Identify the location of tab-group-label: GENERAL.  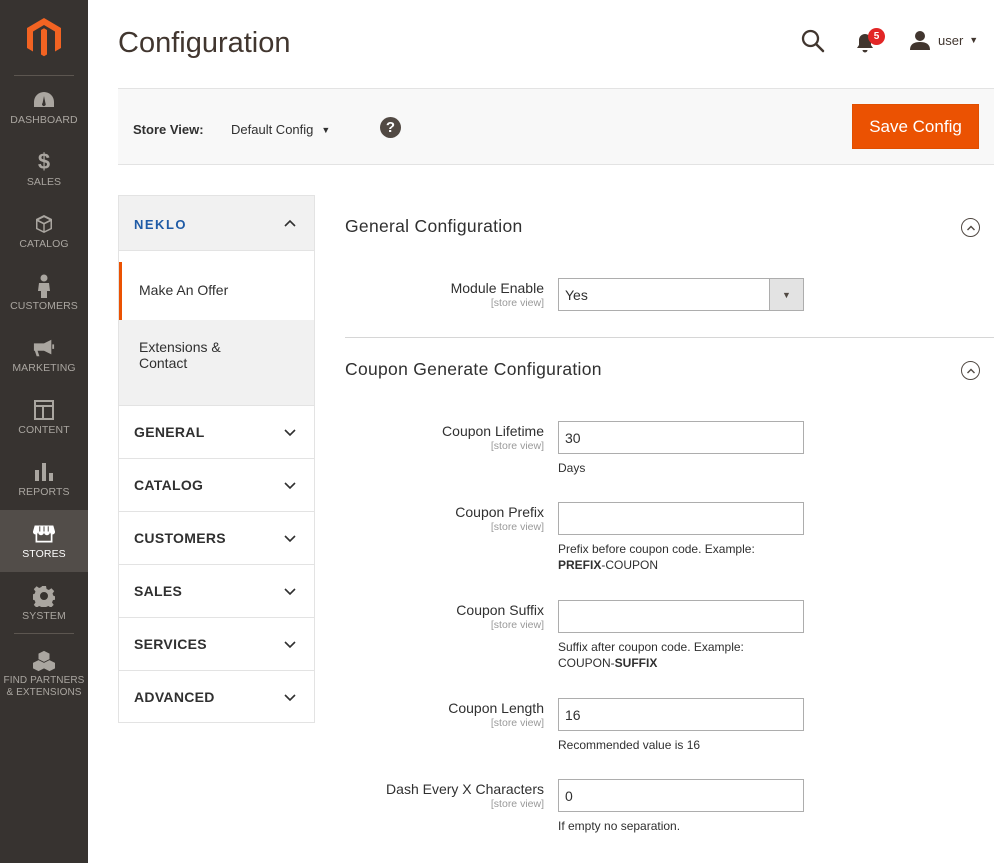
(169, 432).